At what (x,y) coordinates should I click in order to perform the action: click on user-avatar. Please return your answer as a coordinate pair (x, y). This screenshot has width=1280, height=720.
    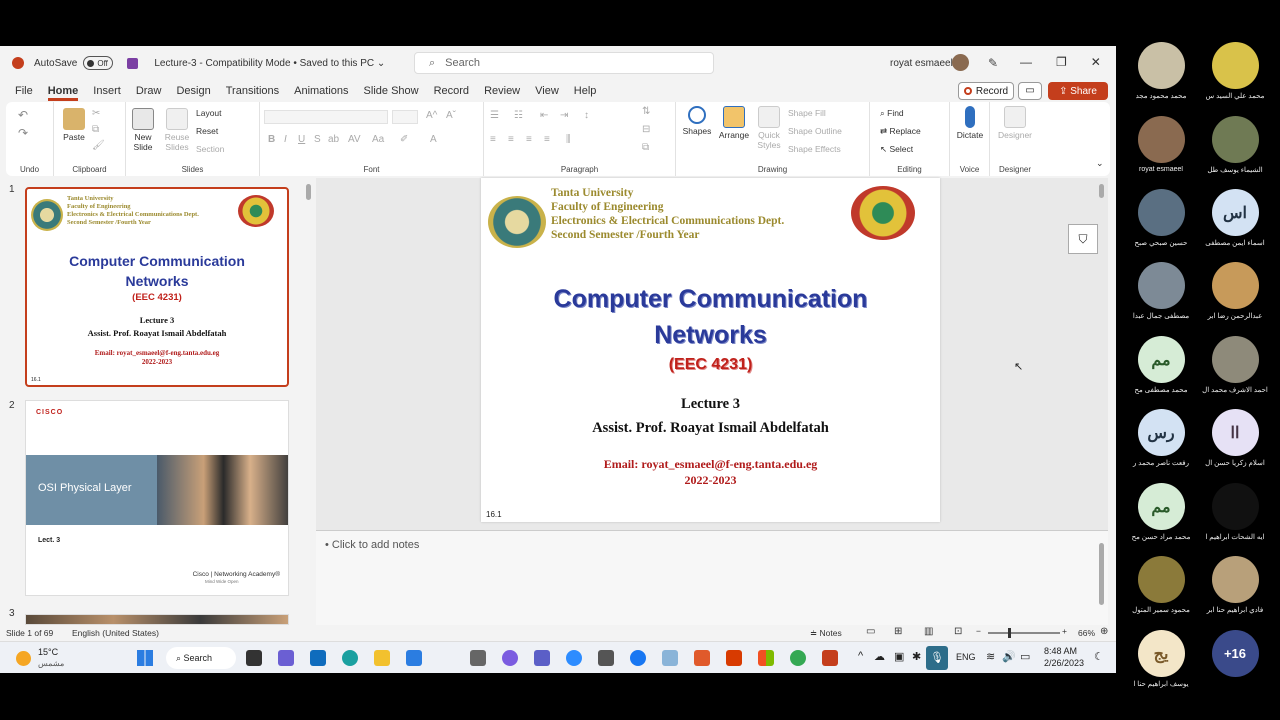
    Looking at the image, I should click on (960, 62).